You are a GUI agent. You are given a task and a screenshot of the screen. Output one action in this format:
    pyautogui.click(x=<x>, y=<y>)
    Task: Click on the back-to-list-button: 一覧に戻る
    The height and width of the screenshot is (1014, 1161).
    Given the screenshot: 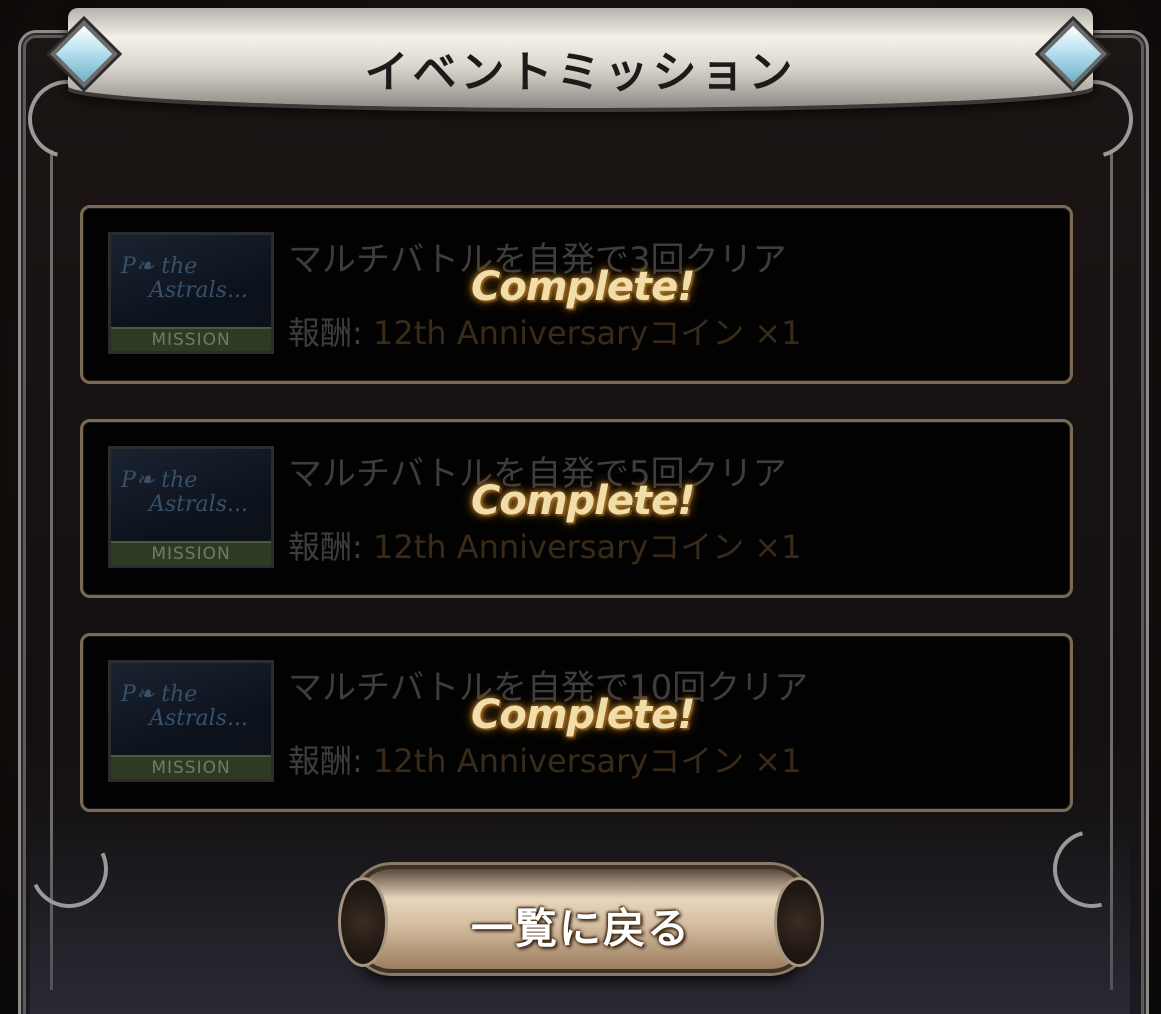 What is the action you would take?
    pyautogui.click(x=581, y=919)
    